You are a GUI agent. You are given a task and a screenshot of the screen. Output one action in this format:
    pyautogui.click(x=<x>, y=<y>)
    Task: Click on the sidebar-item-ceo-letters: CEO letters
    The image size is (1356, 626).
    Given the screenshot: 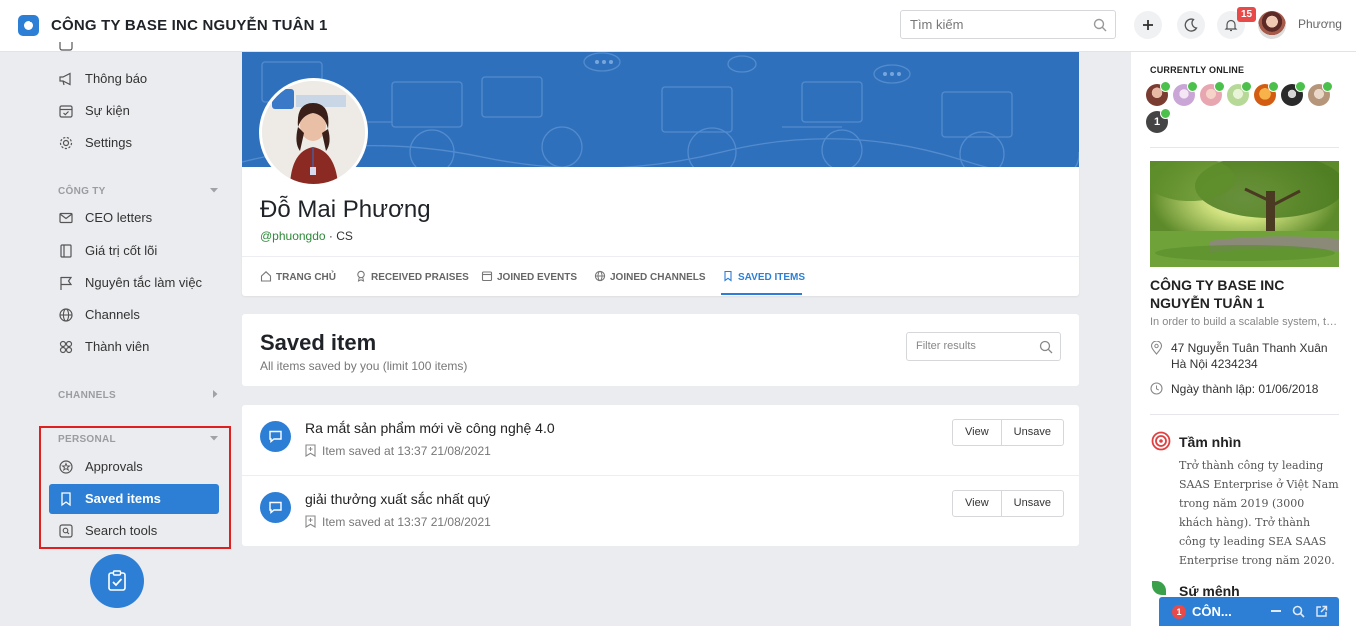 What is the action you would take?
    pyautogui.click(x=134, y=218)
    